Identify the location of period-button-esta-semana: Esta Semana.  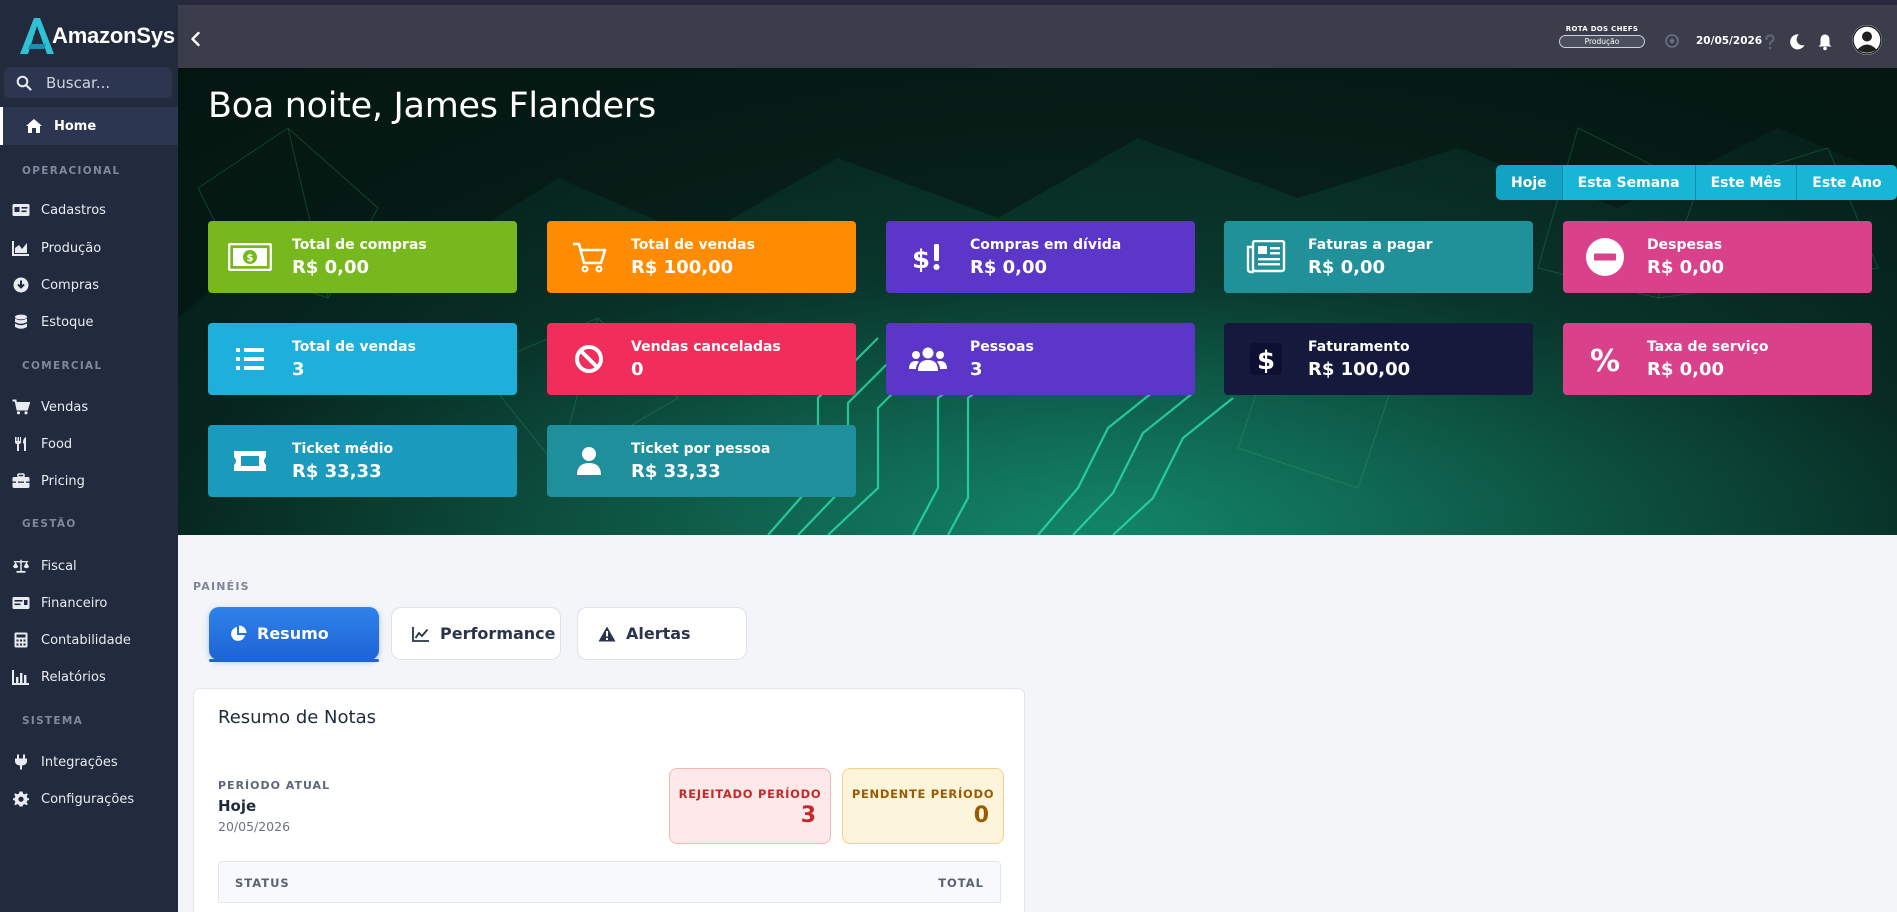
(1629, 182).